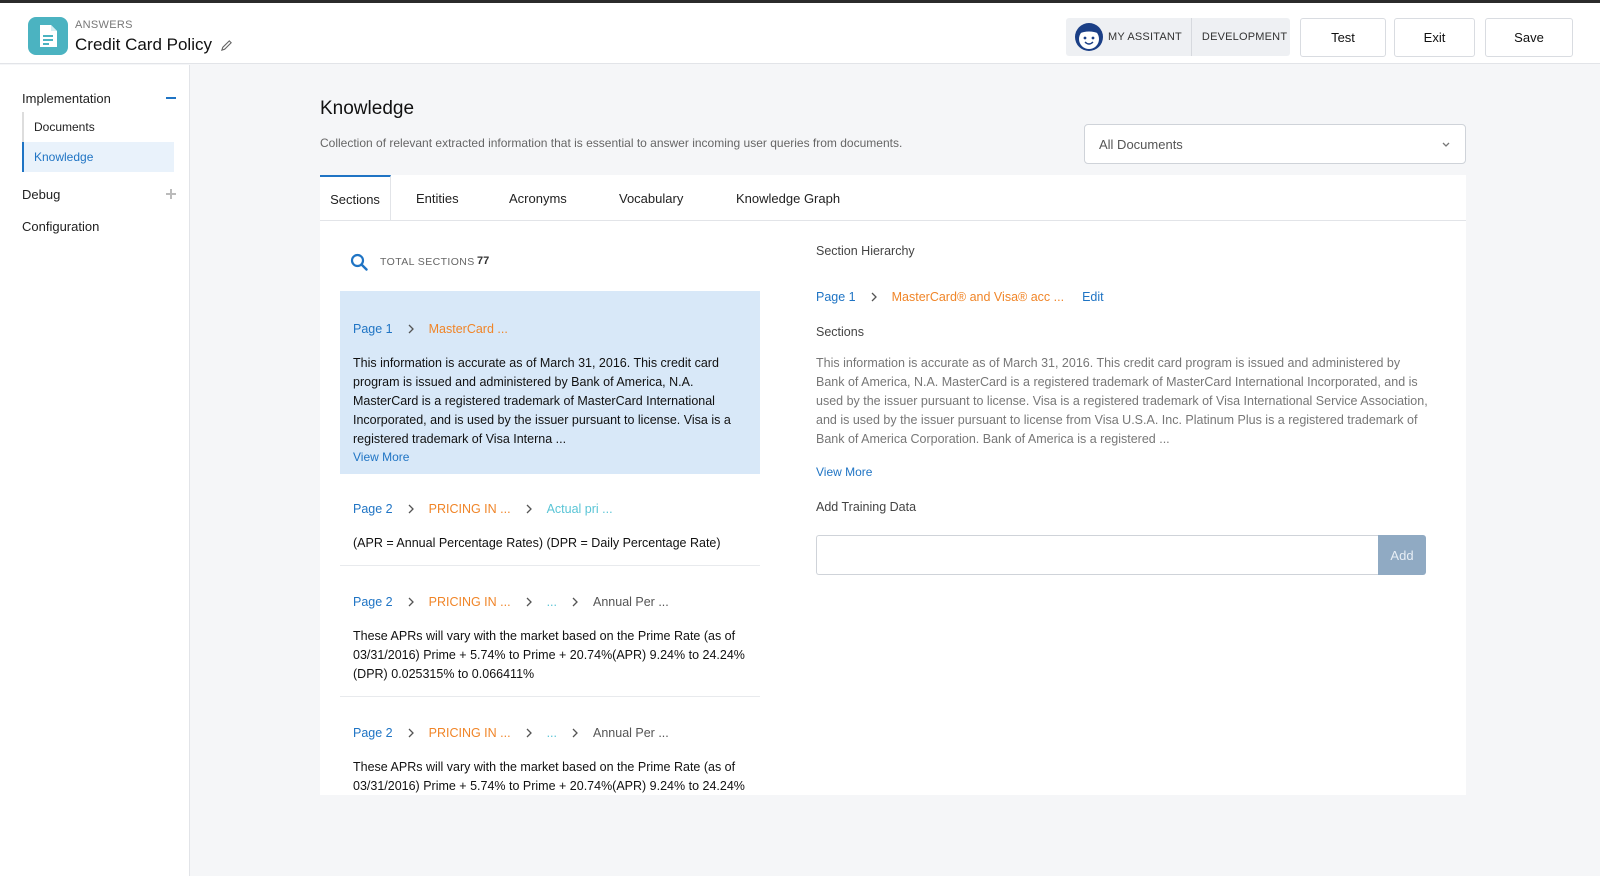 The width and height of the screenshot is (1600, 876). I want to click on assistant-divider, so click(1191, 37).